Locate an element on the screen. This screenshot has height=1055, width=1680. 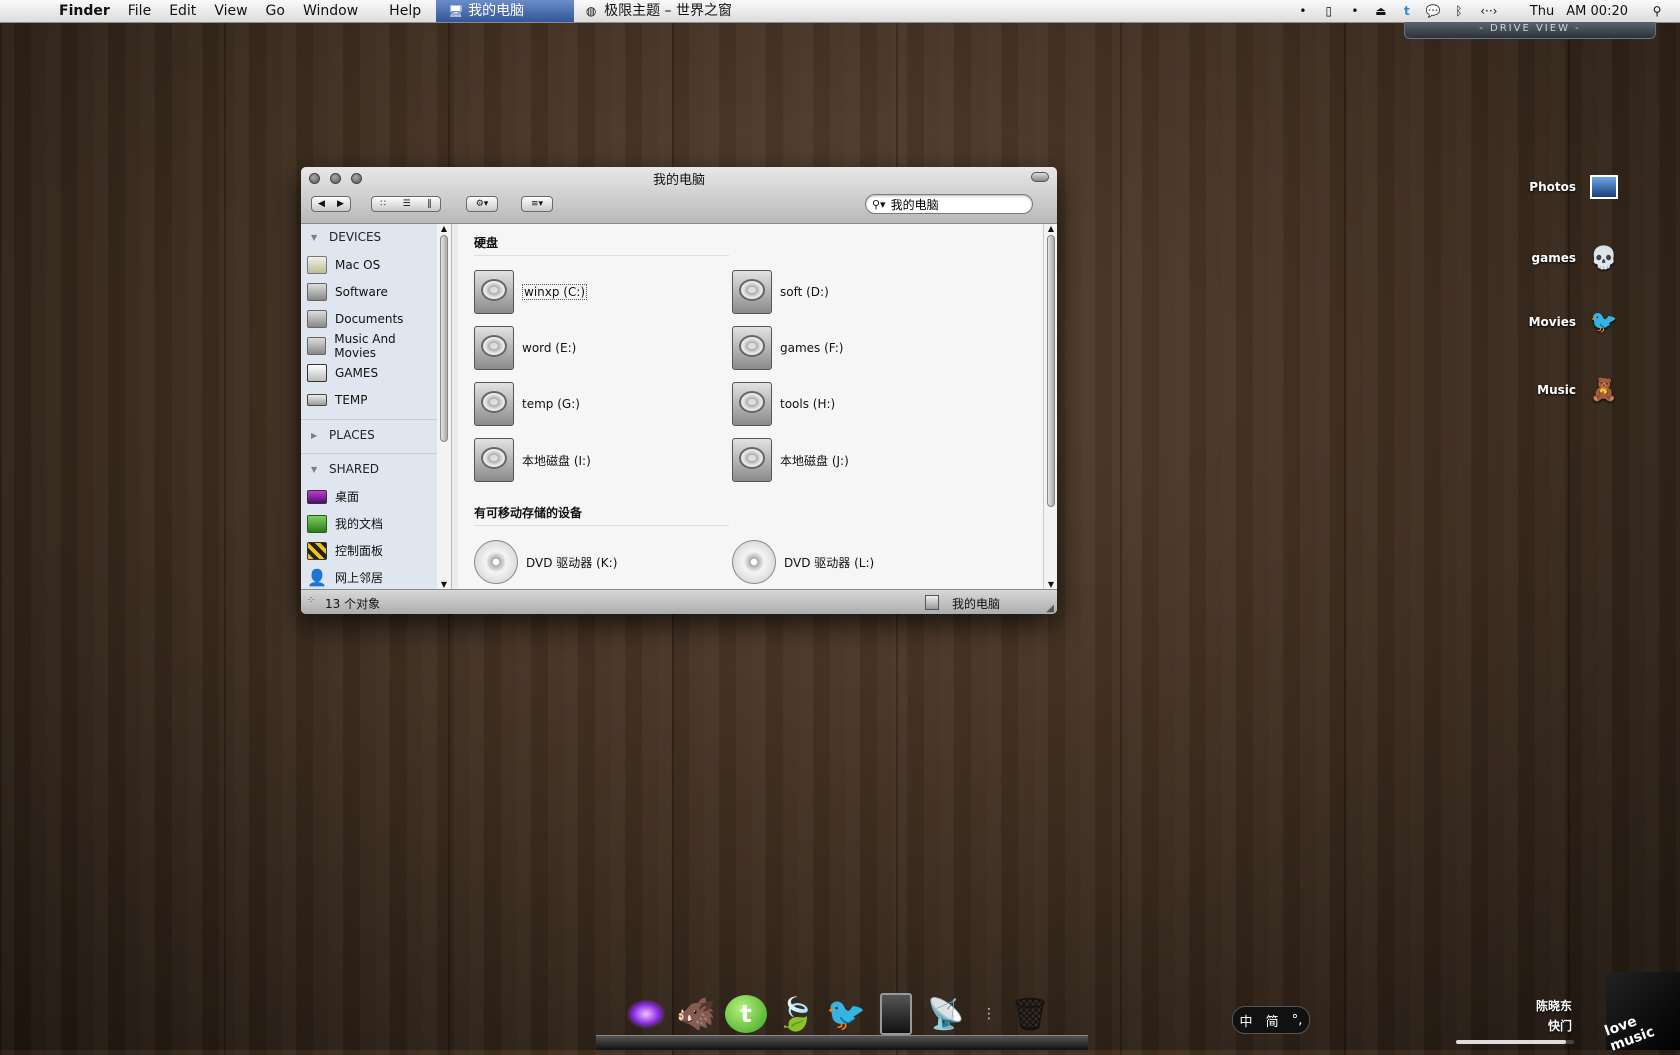
drive-item: soft (D:) is located at coordinates (861, 292).